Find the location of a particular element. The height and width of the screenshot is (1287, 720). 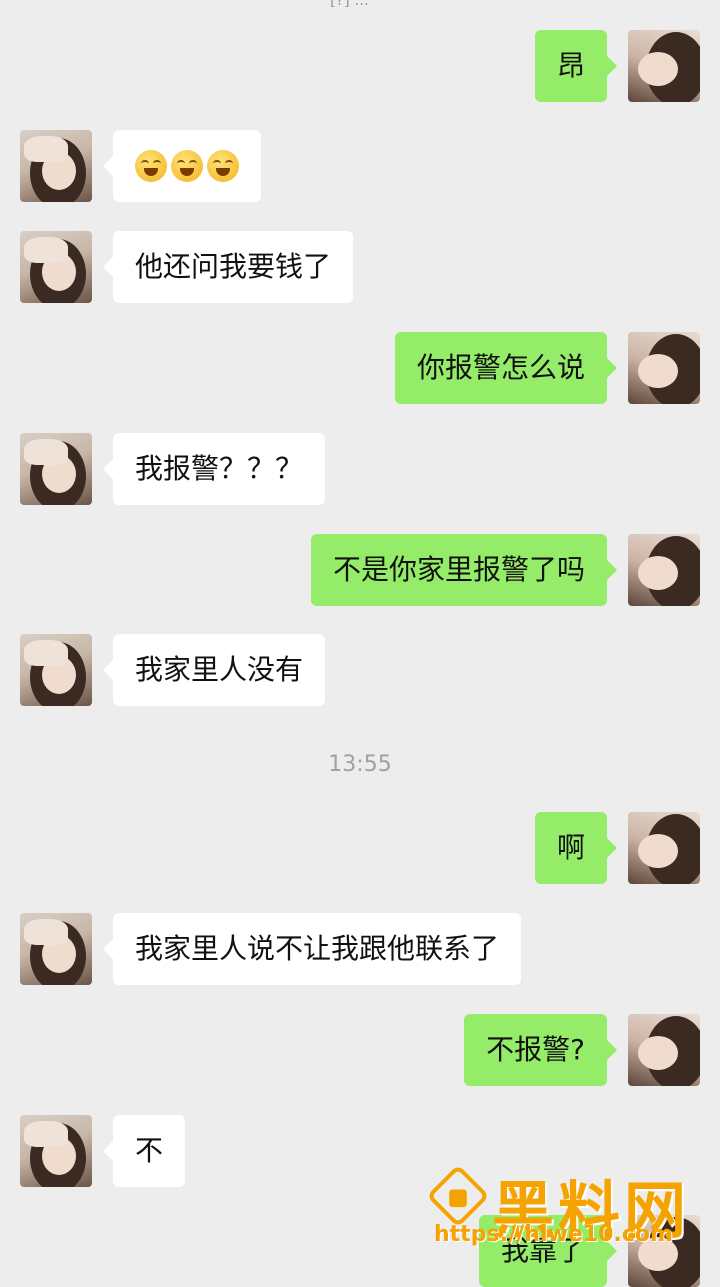

watermark-logo-icon is located at coordinates (458, 1196).